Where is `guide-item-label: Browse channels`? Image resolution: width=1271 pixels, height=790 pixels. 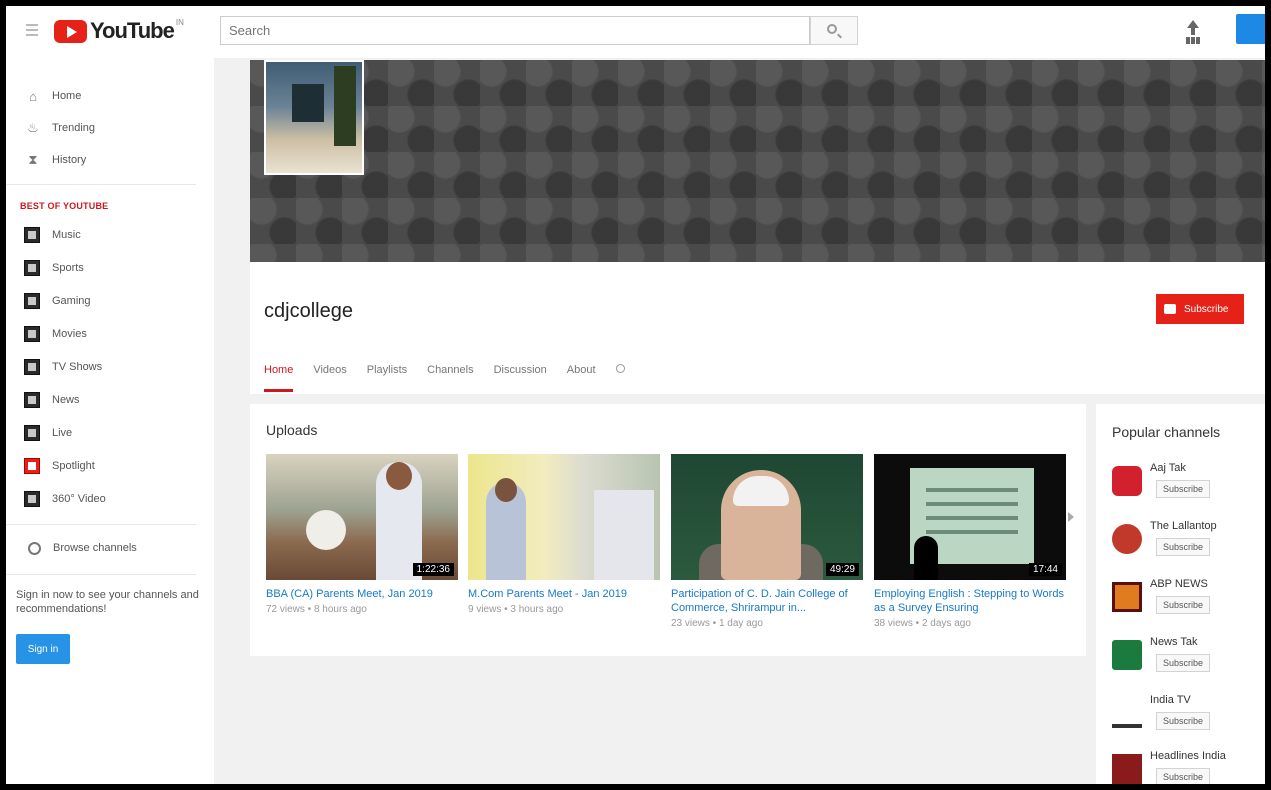
guide-item-label: Browse channels is located at coordinates (95, 548).